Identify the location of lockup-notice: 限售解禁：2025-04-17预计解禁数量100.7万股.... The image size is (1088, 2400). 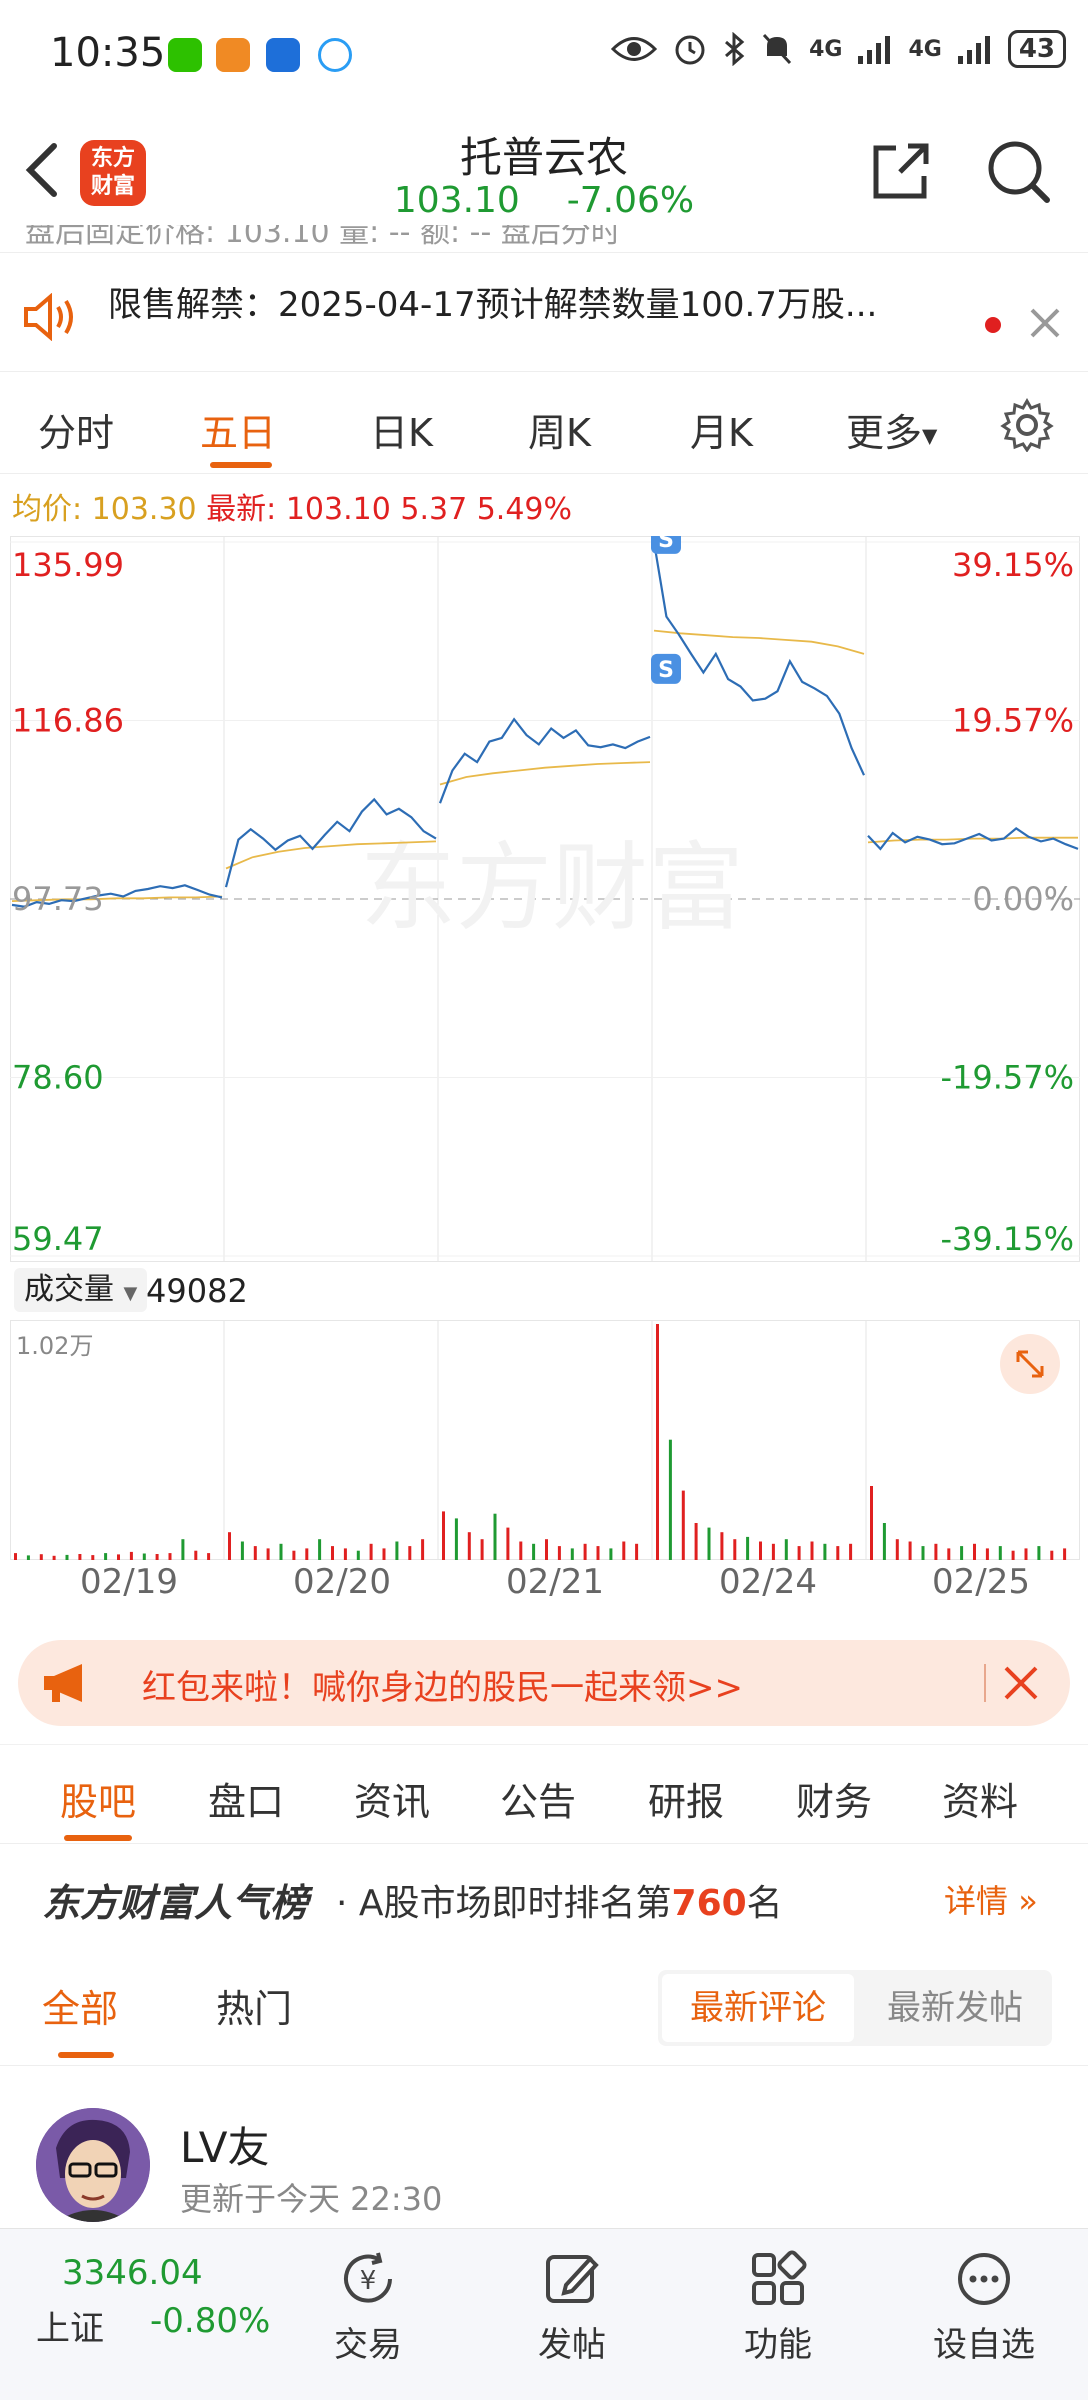
(544, 312).